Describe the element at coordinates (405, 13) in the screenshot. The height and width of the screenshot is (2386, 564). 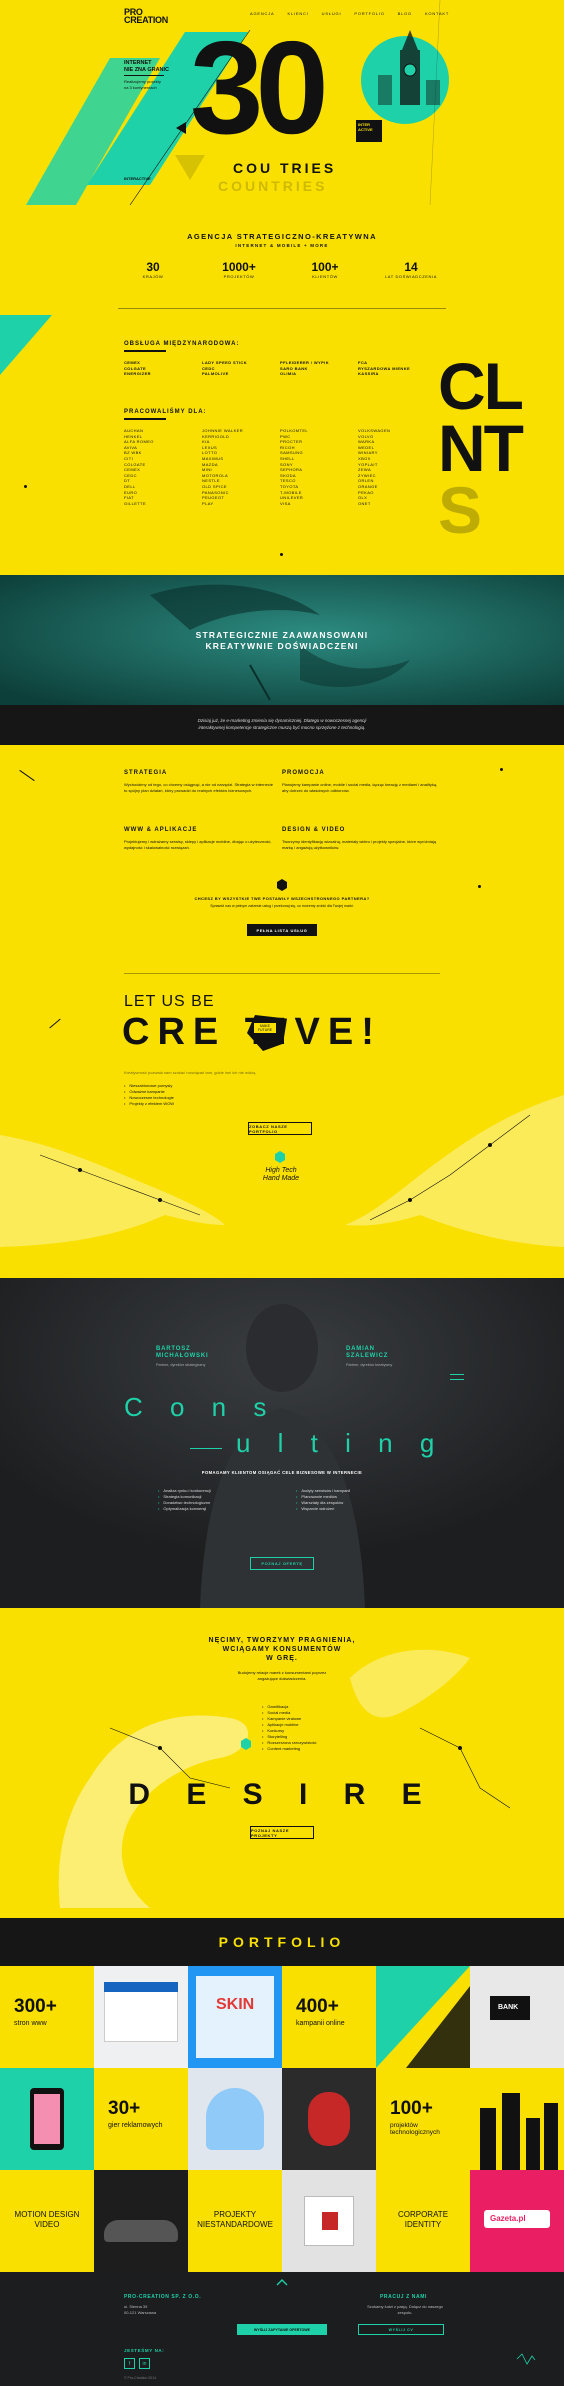
I see `nav-item-blog: BLOG` at that location.